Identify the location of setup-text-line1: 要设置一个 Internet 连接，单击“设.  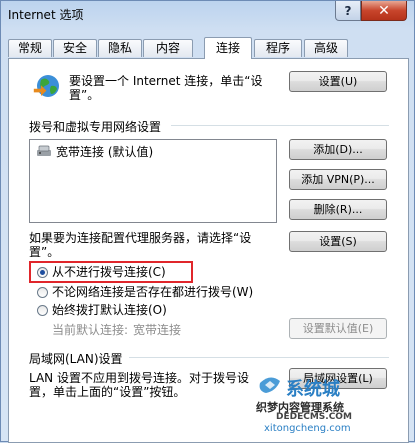
(166, 81).